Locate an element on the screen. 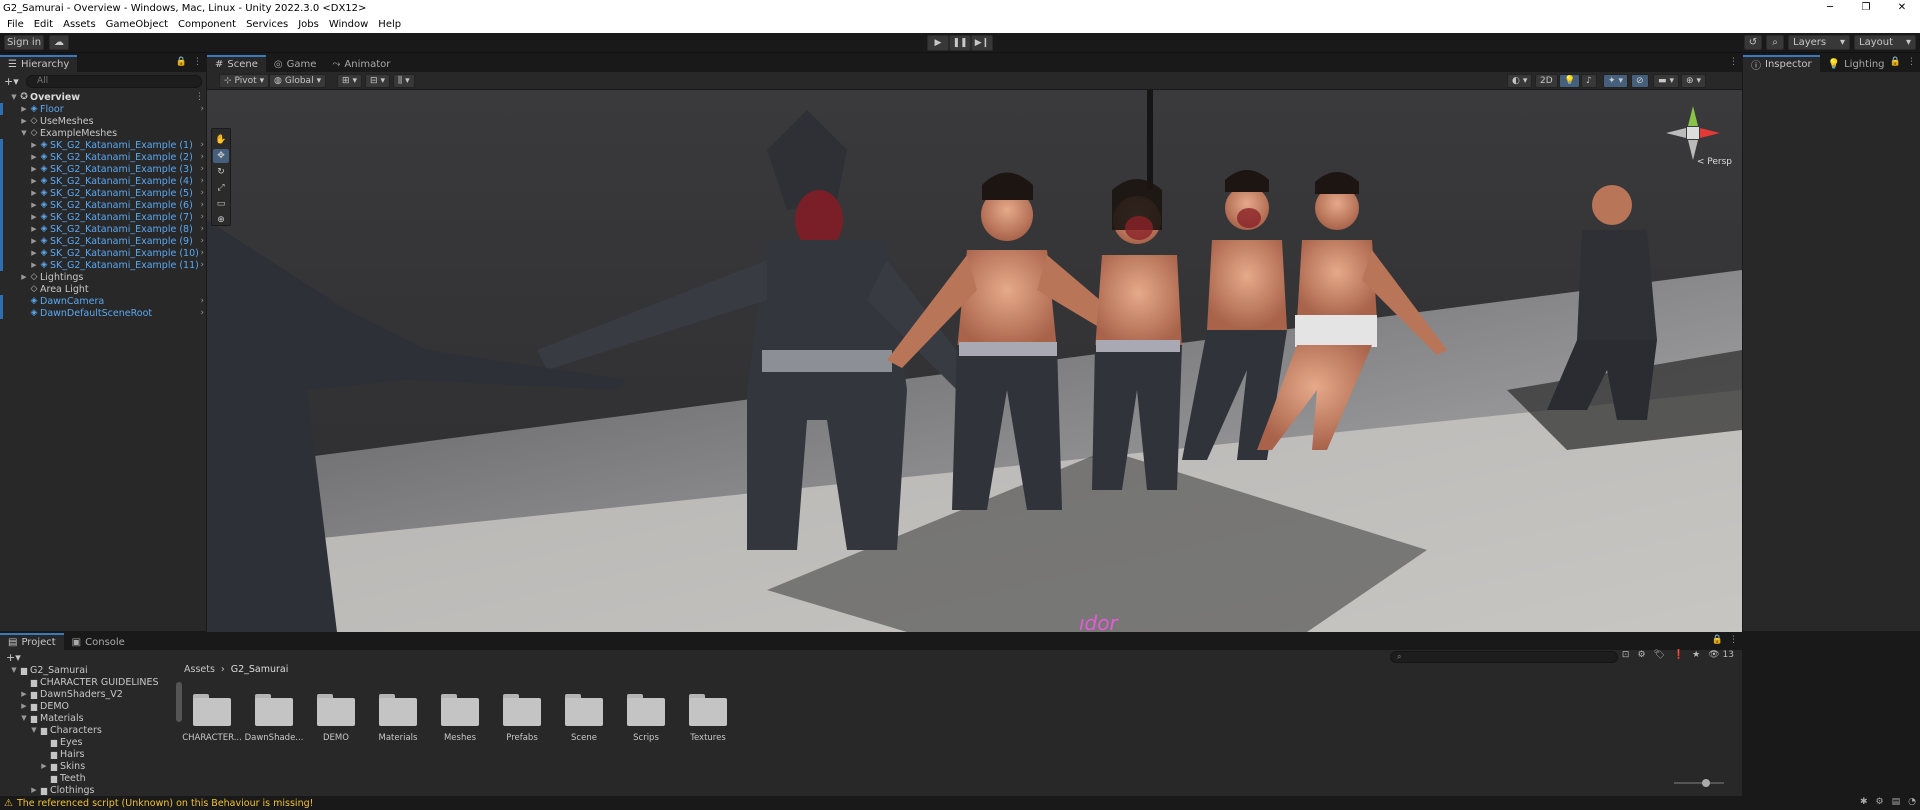 This screenshot has height=810, width=1920. rotate-tool-icon: ↻ is located at coordinates (221, 172).